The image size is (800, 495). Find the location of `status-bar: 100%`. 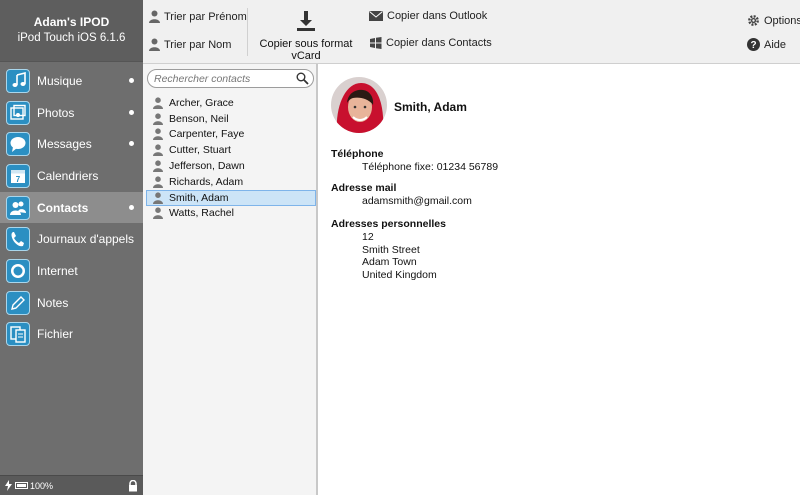

status-bar: 100% is located at coordinates (71, 485).